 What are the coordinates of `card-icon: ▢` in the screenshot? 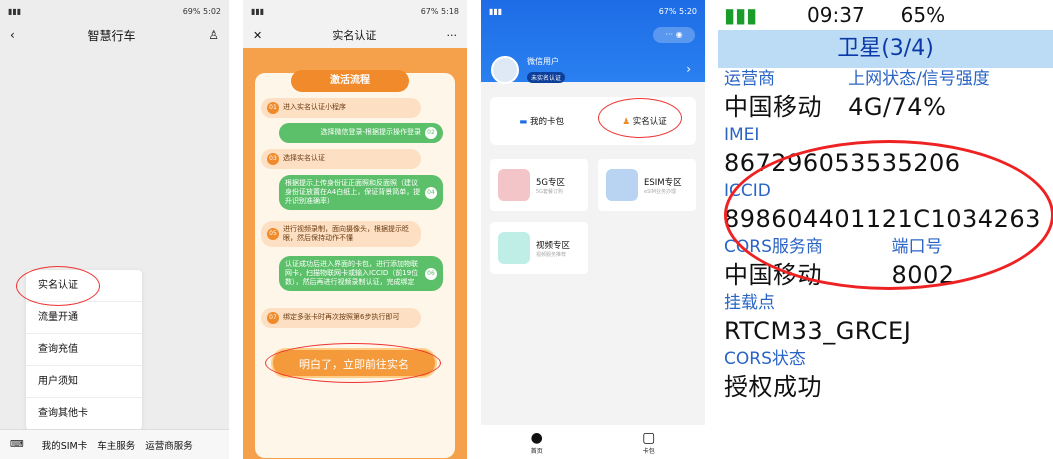 It's located at (649, 437).